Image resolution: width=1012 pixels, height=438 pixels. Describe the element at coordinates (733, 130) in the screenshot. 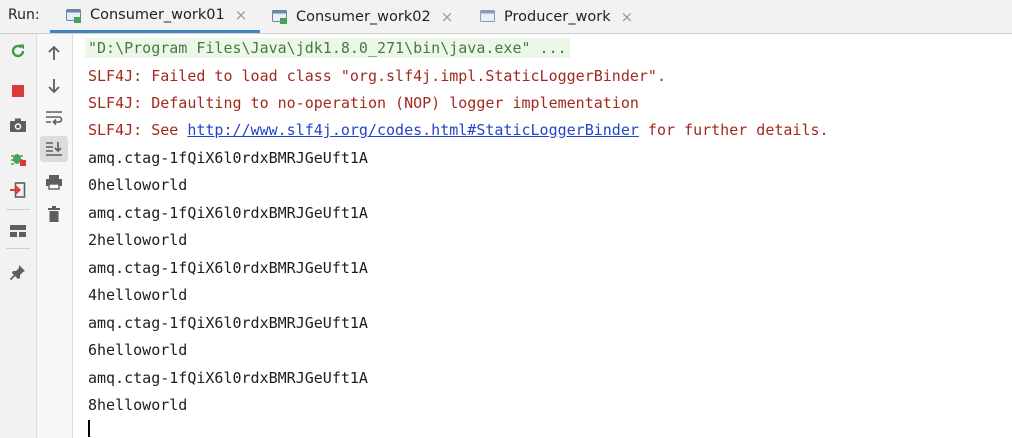

I see `stderr-text: for further details.` at that location.